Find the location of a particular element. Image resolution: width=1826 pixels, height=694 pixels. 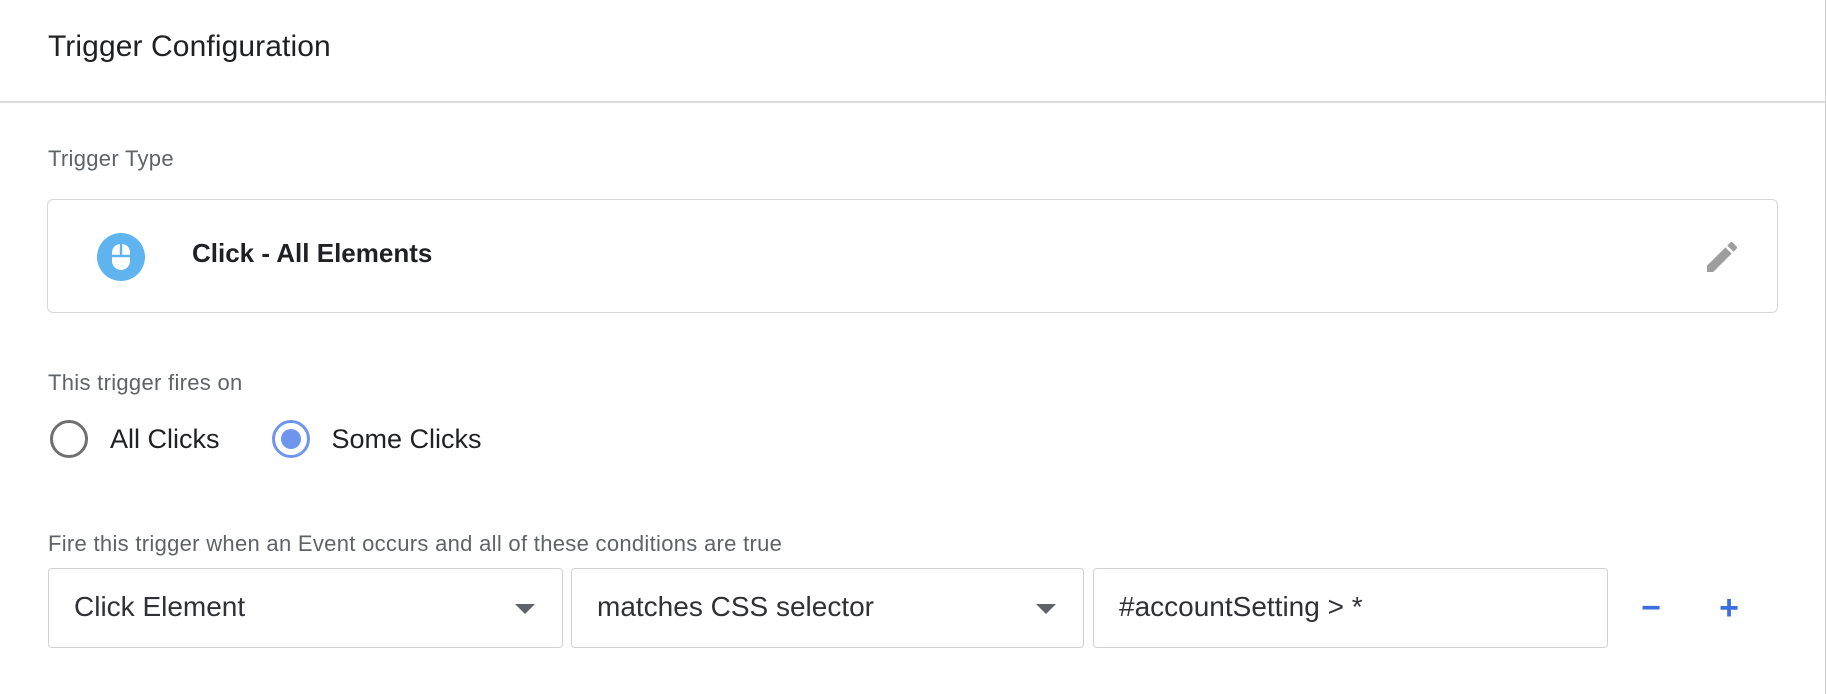

fires-on-label: This trigger fires on is located at coordinates (145, 382).